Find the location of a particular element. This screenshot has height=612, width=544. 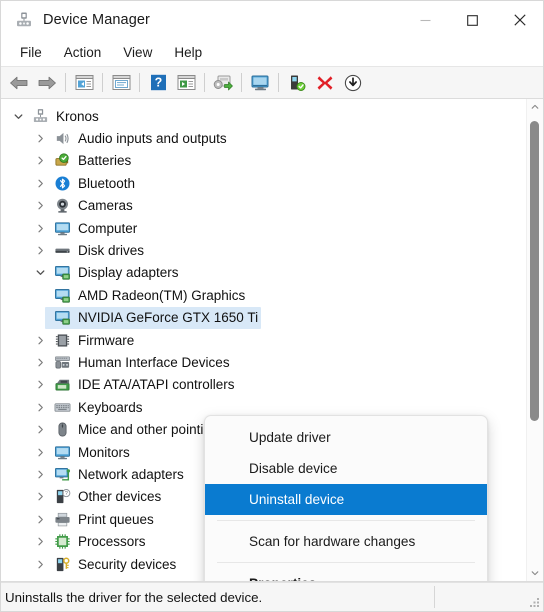

tree-item-computer: Computer is located at coordinates (263, 228).